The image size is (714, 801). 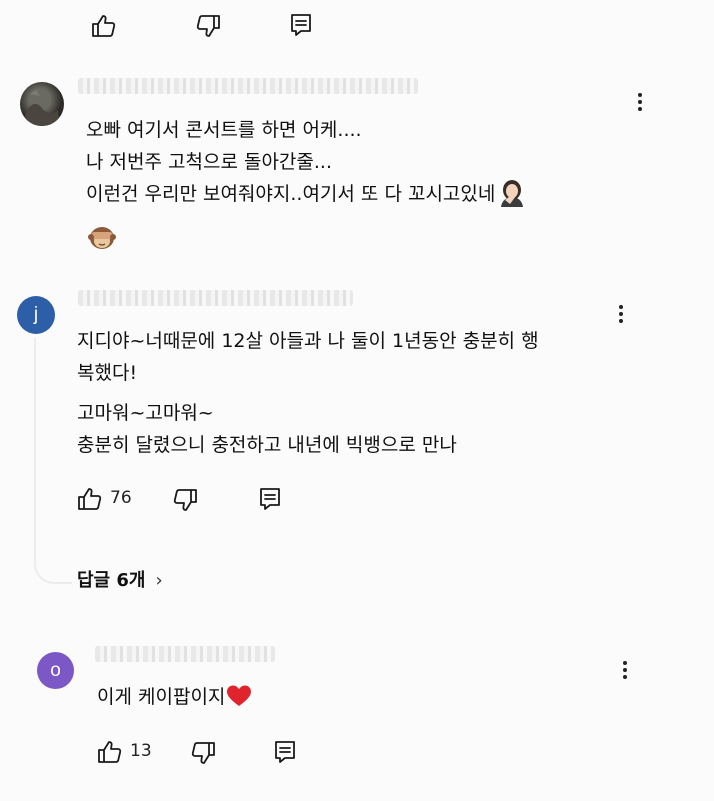 What do you see at coordinates (306, 194) in the screenshot?
I see `comment-line: 이런건 우리만 보여줘야지..여기서 또 다 꼬시고있네` at bounding box center [306, 194].